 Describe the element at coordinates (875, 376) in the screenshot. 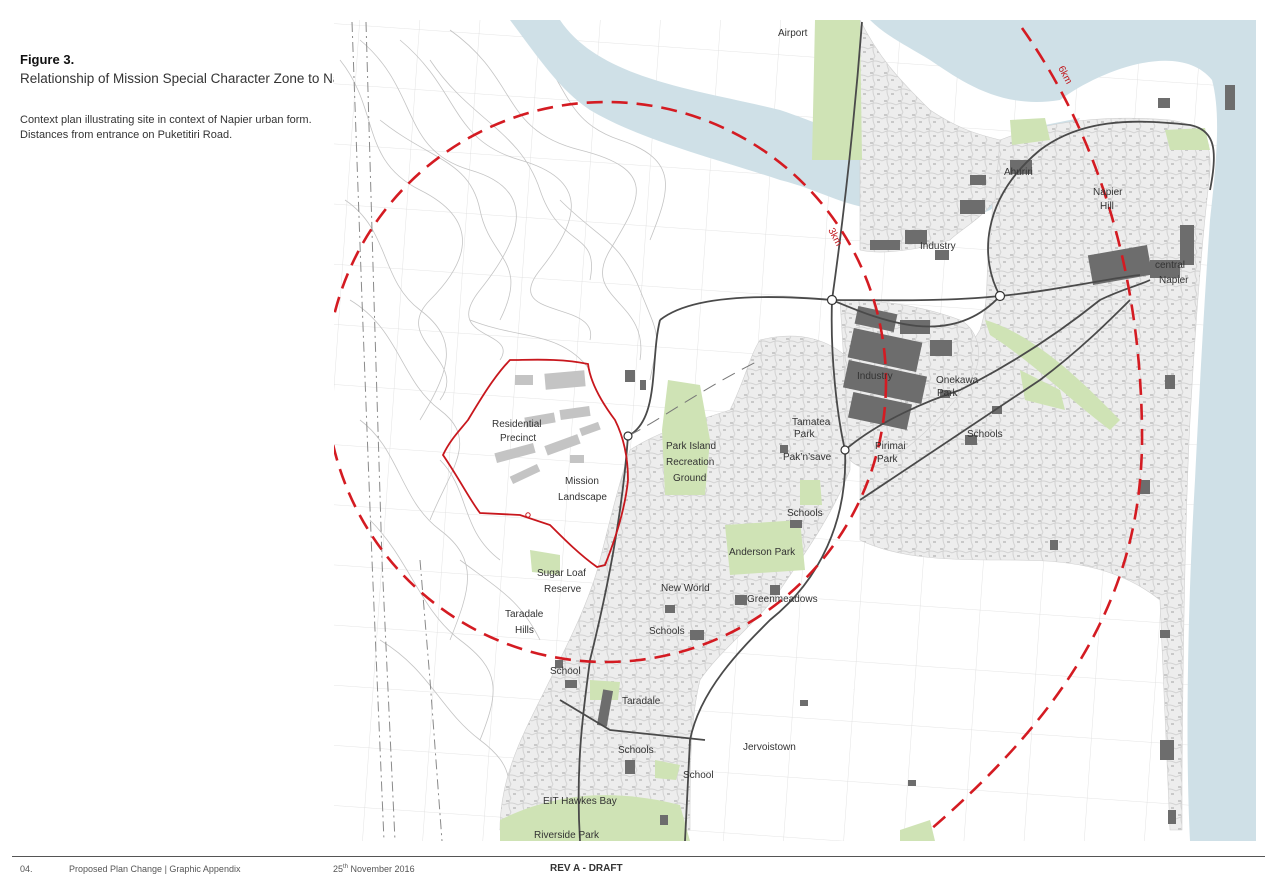

I see `label-industry-central: Industry` at that location.